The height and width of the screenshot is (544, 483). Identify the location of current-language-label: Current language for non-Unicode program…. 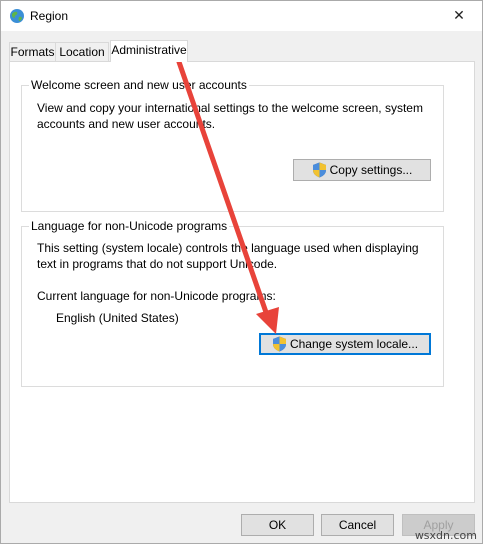
(156, 296).